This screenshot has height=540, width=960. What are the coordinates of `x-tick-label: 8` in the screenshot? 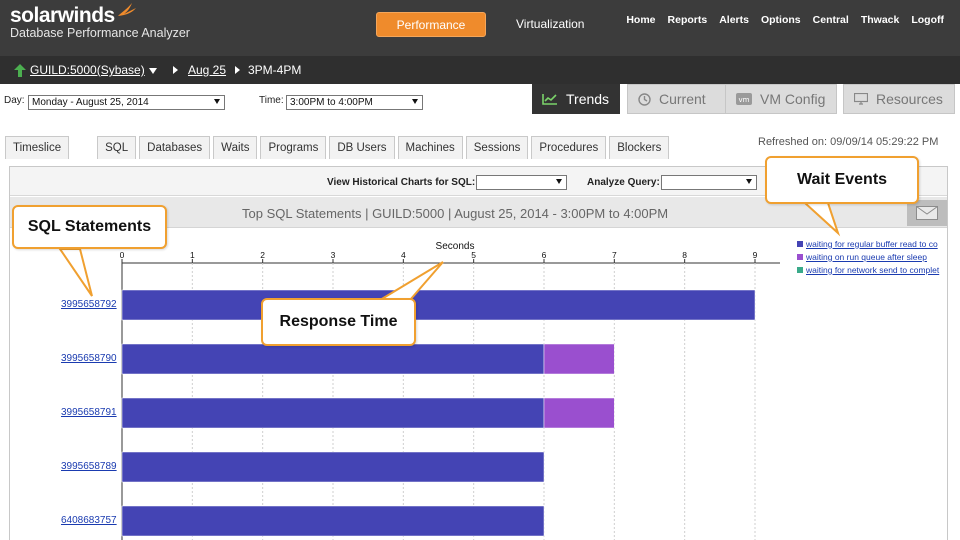 It's located at (684, 255).